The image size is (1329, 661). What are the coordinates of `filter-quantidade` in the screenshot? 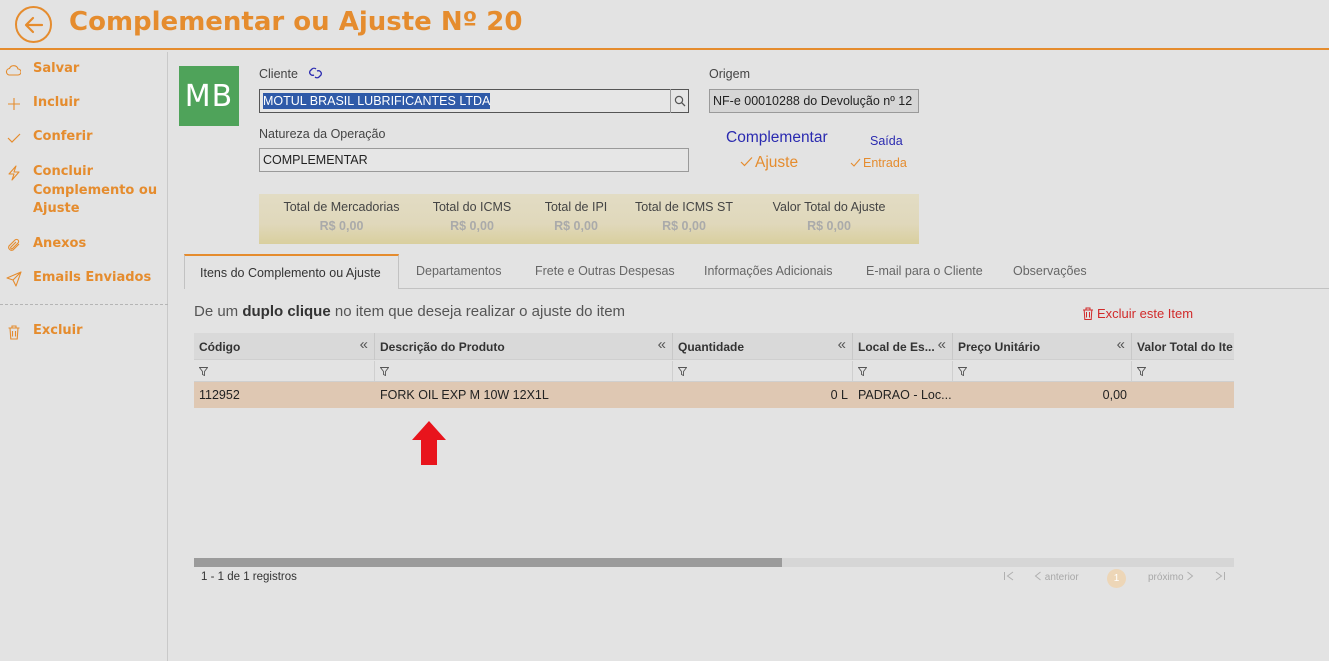 It's located at (763, 371).